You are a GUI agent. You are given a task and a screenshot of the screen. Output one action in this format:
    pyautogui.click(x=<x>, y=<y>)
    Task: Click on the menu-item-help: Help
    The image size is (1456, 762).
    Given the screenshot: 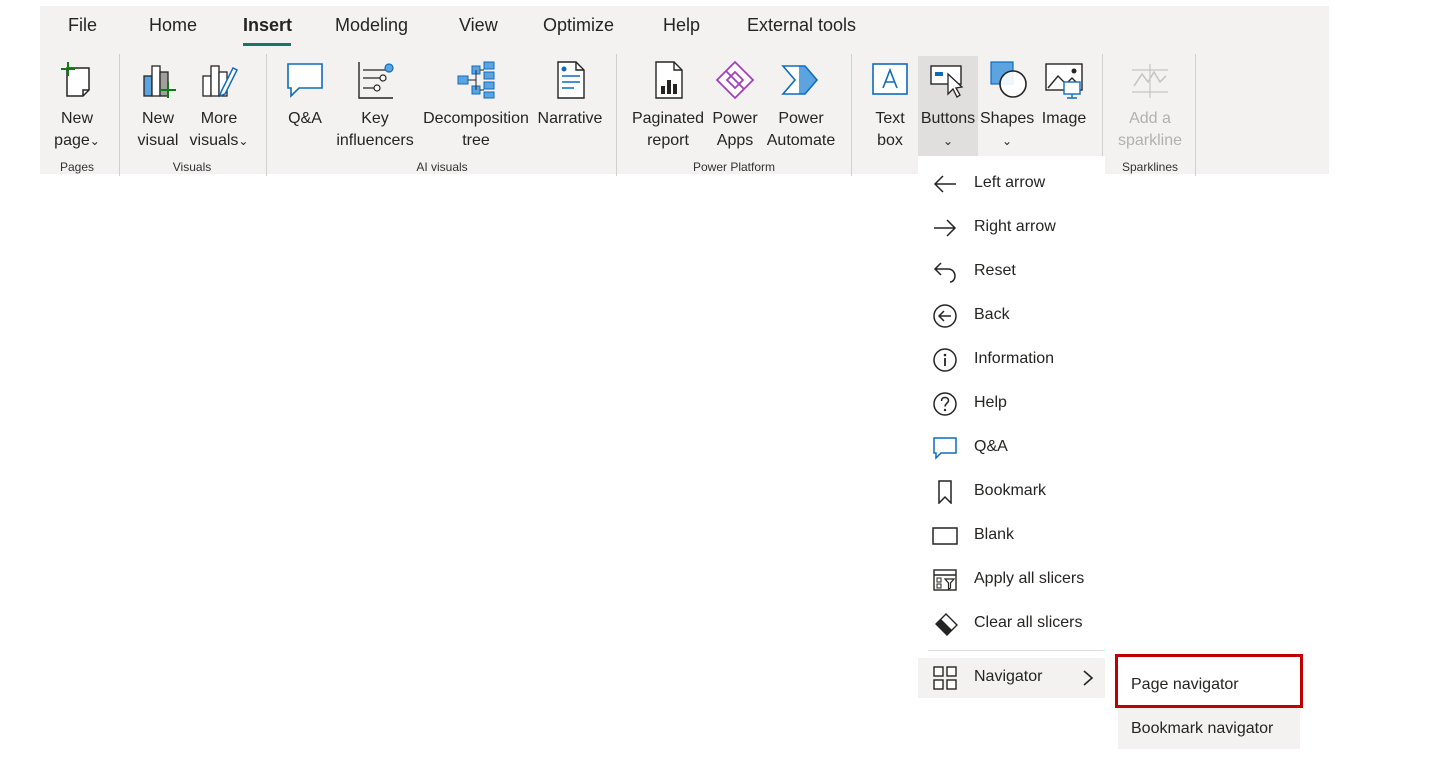 What is the action you would take?
    pyautogui.click(x=1011, y=404)
    